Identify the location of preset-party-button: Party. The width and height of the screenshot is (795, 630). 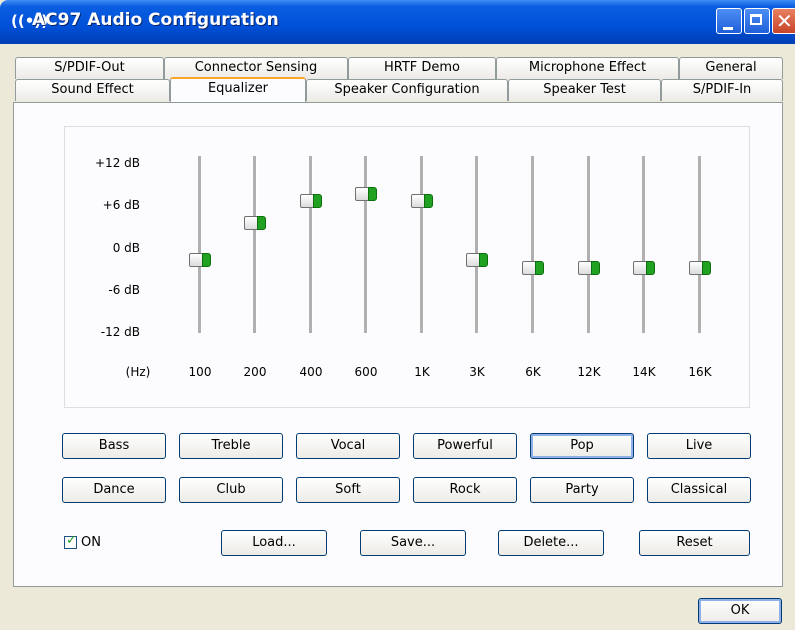
(582, 490).